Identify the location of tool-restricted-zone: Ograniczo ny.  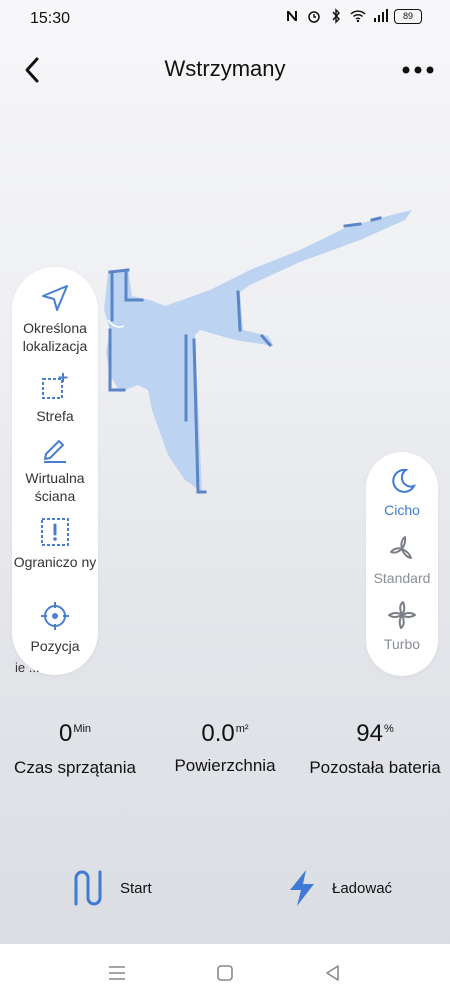
(55, 544).